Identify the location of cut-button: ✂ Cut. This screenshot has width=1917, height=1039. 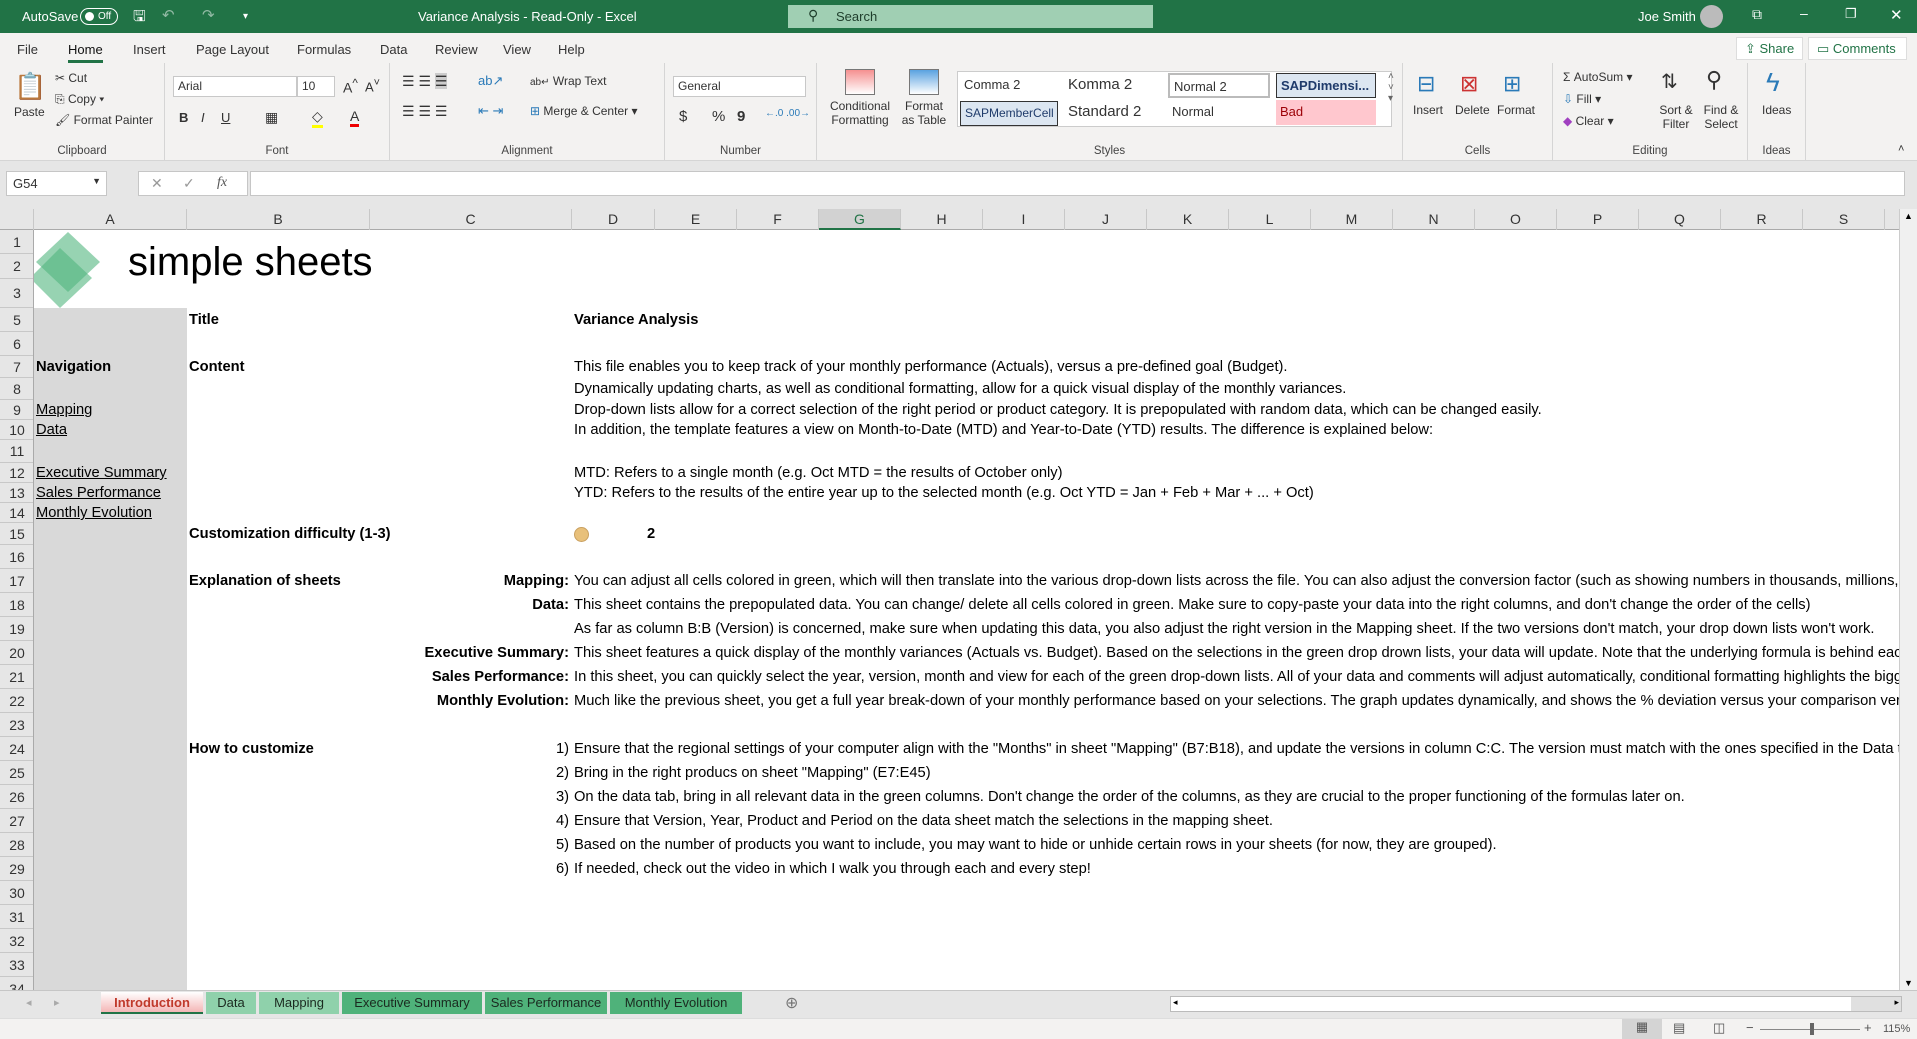
(71, 78).